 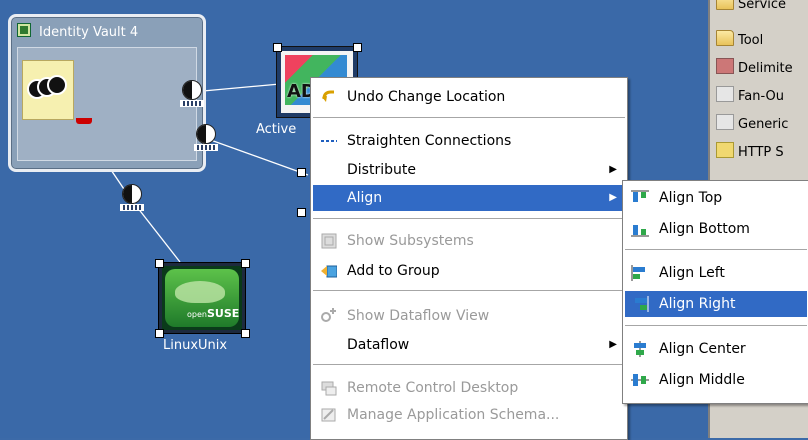 I want to click on yin-yang-icon, so click(x=57, y=85).